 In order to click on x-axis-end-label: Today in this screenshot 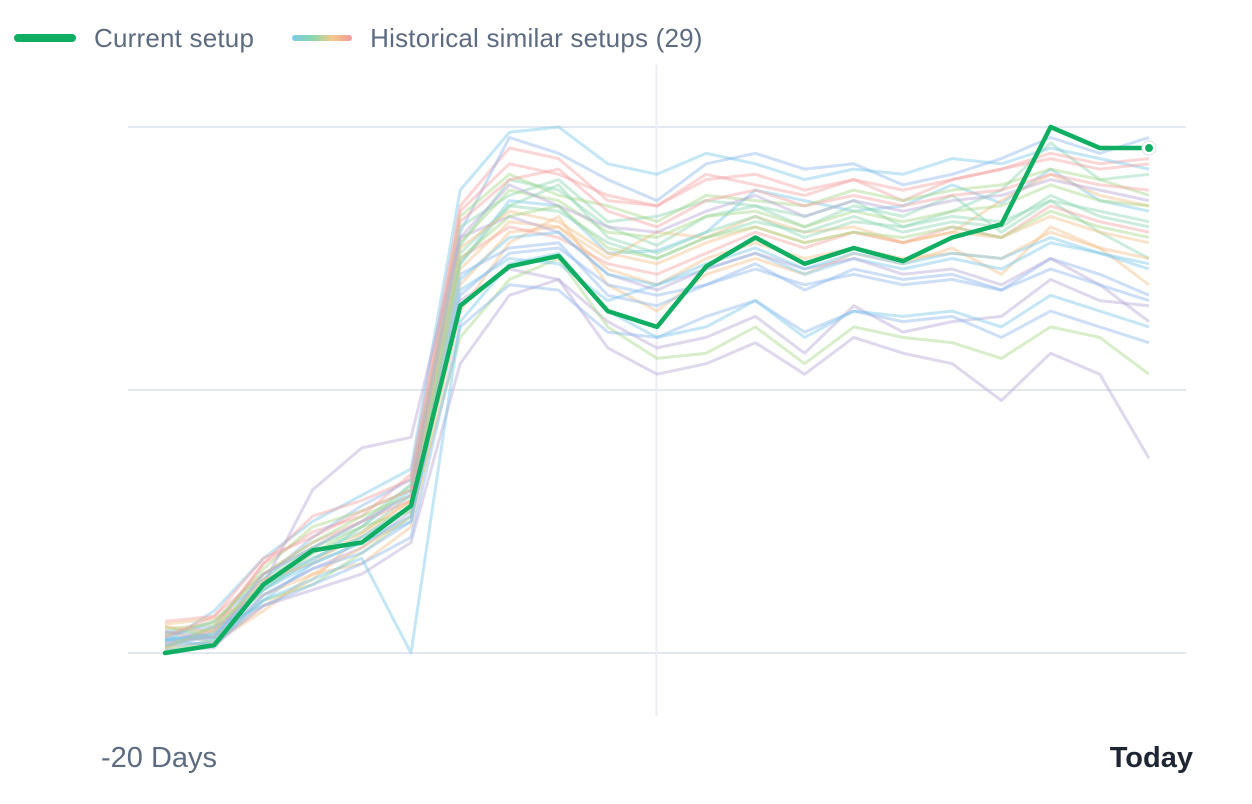, I will do `click(1151, 758)`.